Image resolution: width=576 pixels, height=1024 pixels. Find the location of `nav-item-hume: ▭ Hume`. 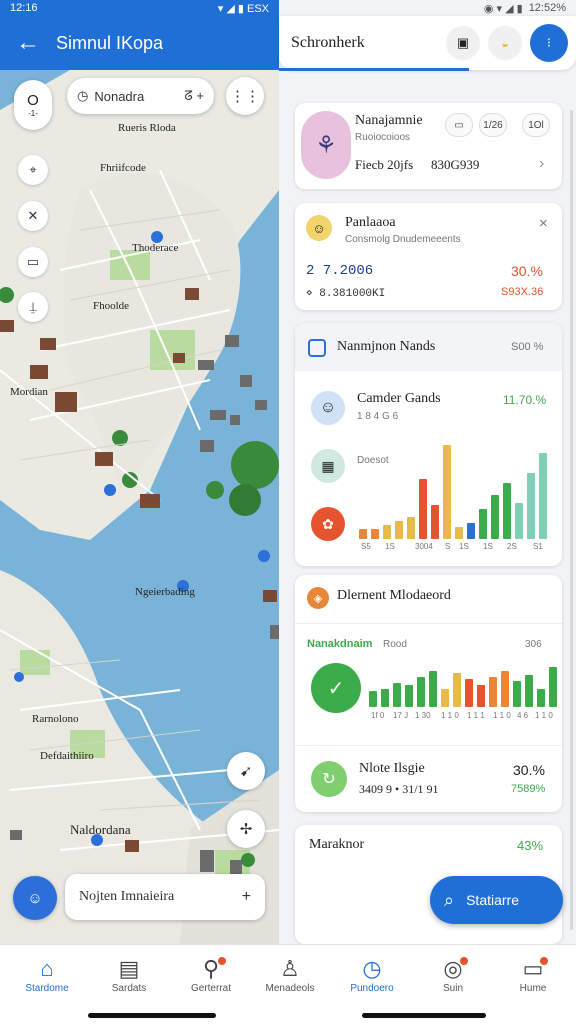

nav-item-hume: ▭ Hume is located at coordinates (533, 974).